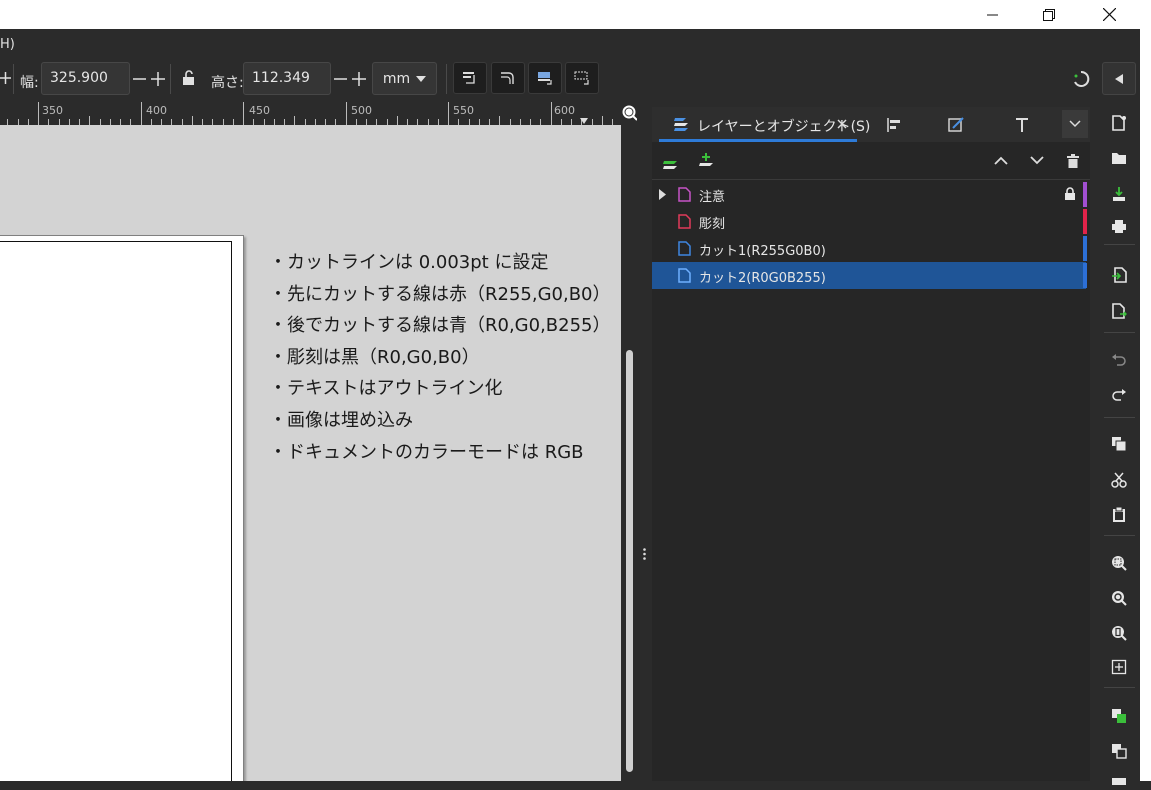  What do you see at coordinates (1119, 780) in the screenshot?
I see `more-commands-button` at bounding box center [1119, 780].